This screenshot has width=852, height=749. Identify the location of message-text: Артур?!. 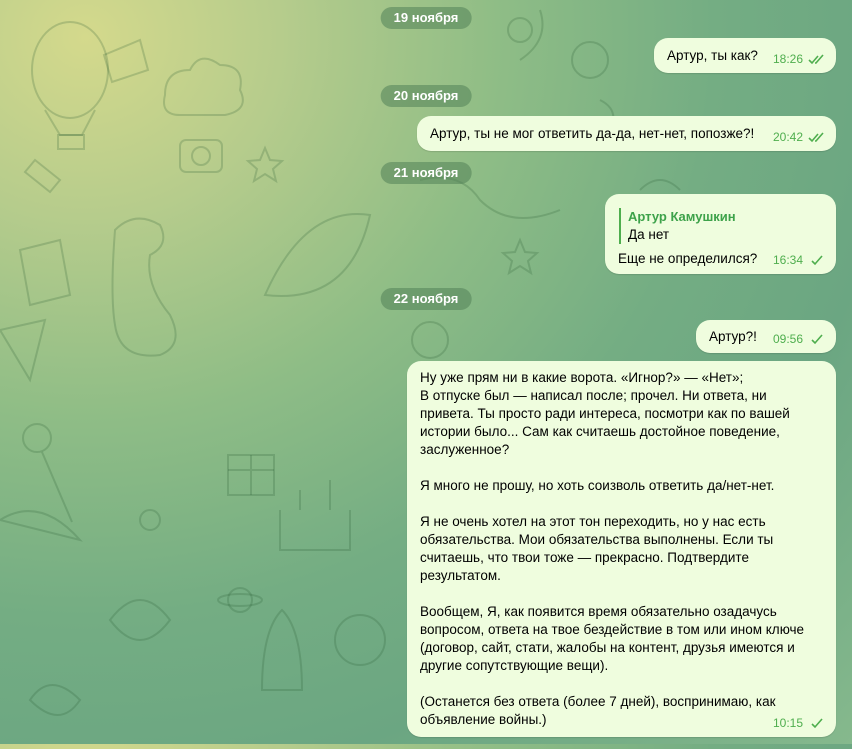
(733, 336).